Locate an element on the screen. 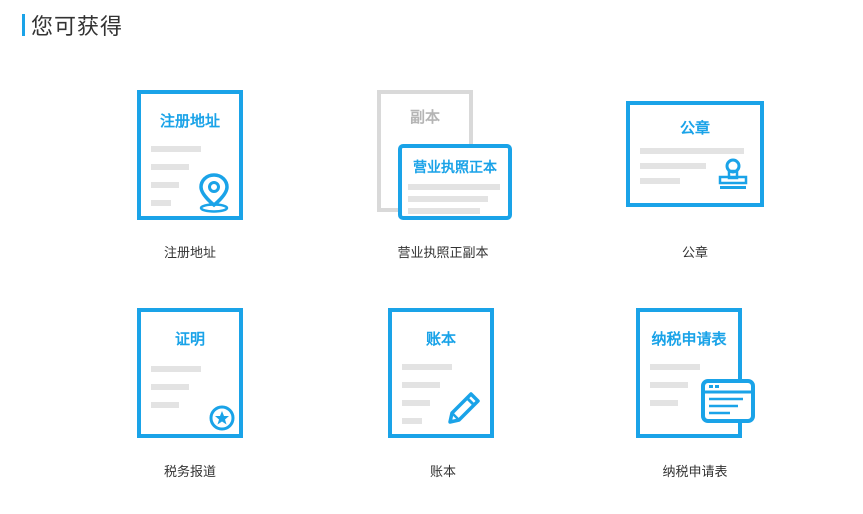 Image resolution: width=863 pixels, height=514 pixels. header-accent-bar is located at coordinates (23, 25).